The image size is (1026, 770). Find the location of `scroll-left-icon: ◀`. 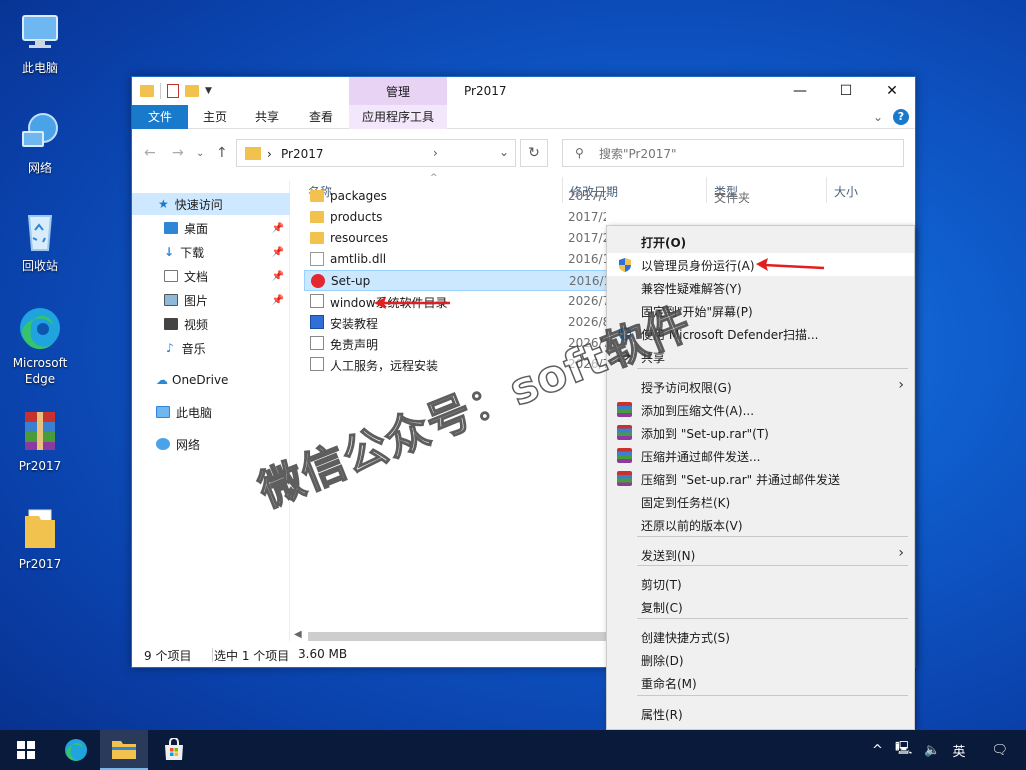

scroll-left-icon: ◀ is located at coordinates (298, 634).